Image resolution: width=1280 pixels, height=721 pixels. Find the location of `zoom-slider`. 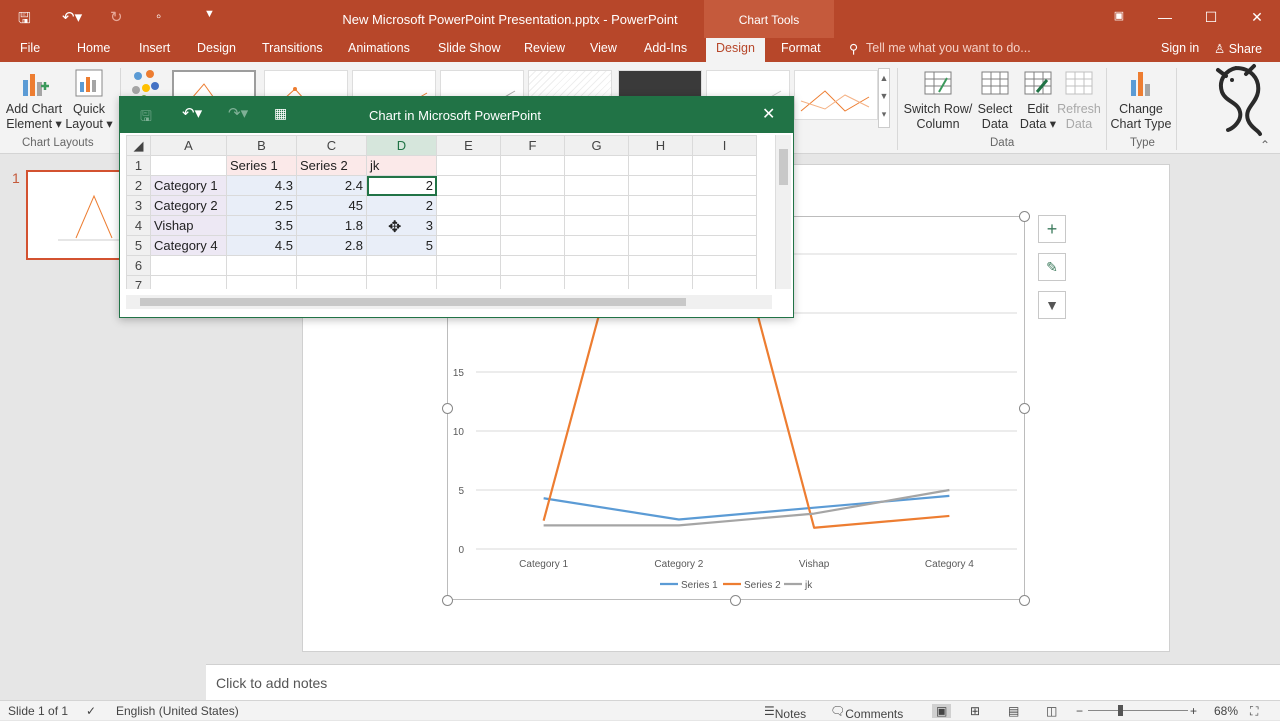

zoom-slider is located at coordinates (1138, 710).